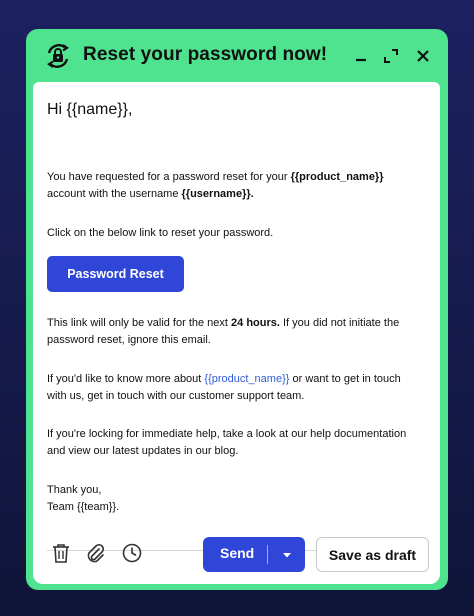  Describe the element at coordinates (361, 56) in the screenshot. I see `minimize-icon` at that location.